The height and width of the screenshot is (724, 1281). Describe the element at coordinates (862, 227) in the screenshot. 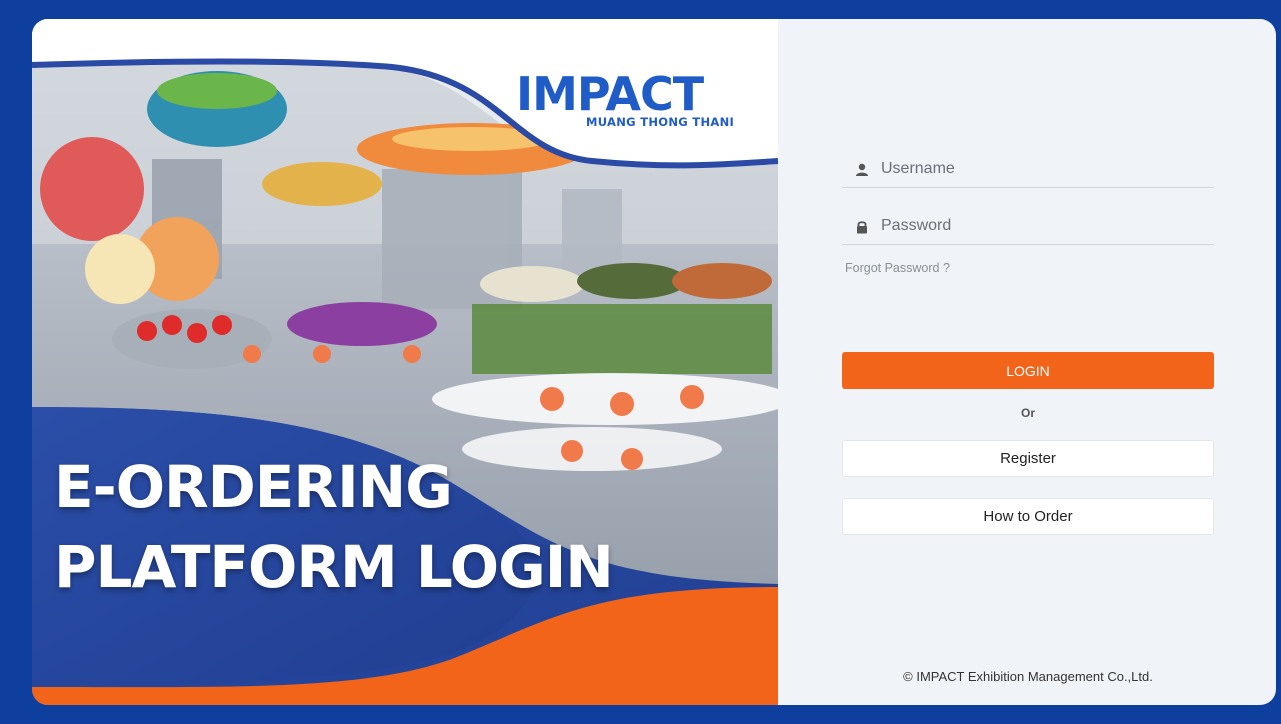

I see `lock-icon` at that location.